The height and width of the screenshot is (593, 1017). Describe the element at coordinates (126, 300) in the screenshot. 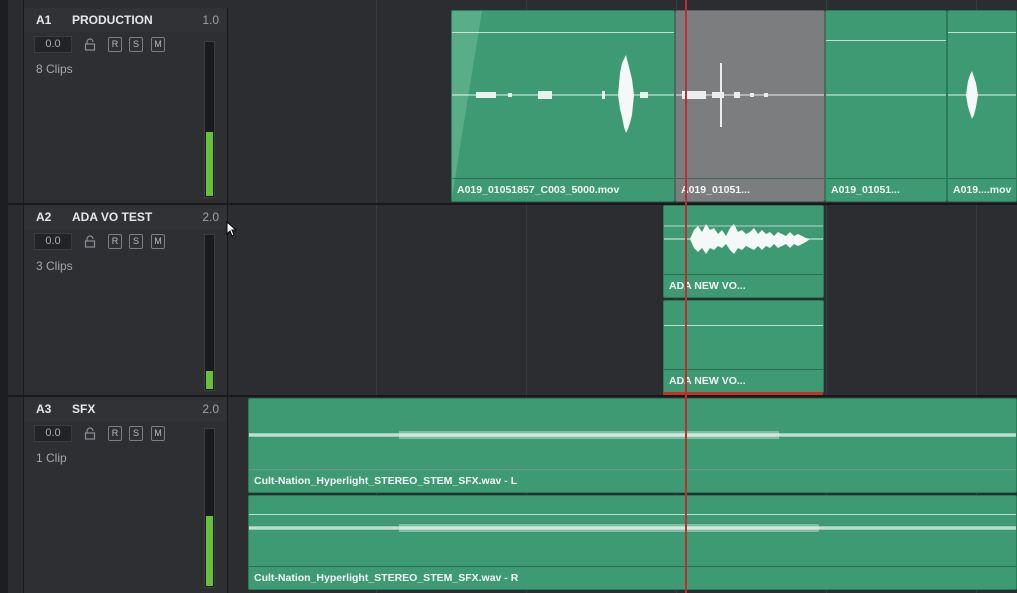

I see `track-header-a2: A2 ADA VO TEST 2.0 0.0 R S M 3 Clips` at that location.